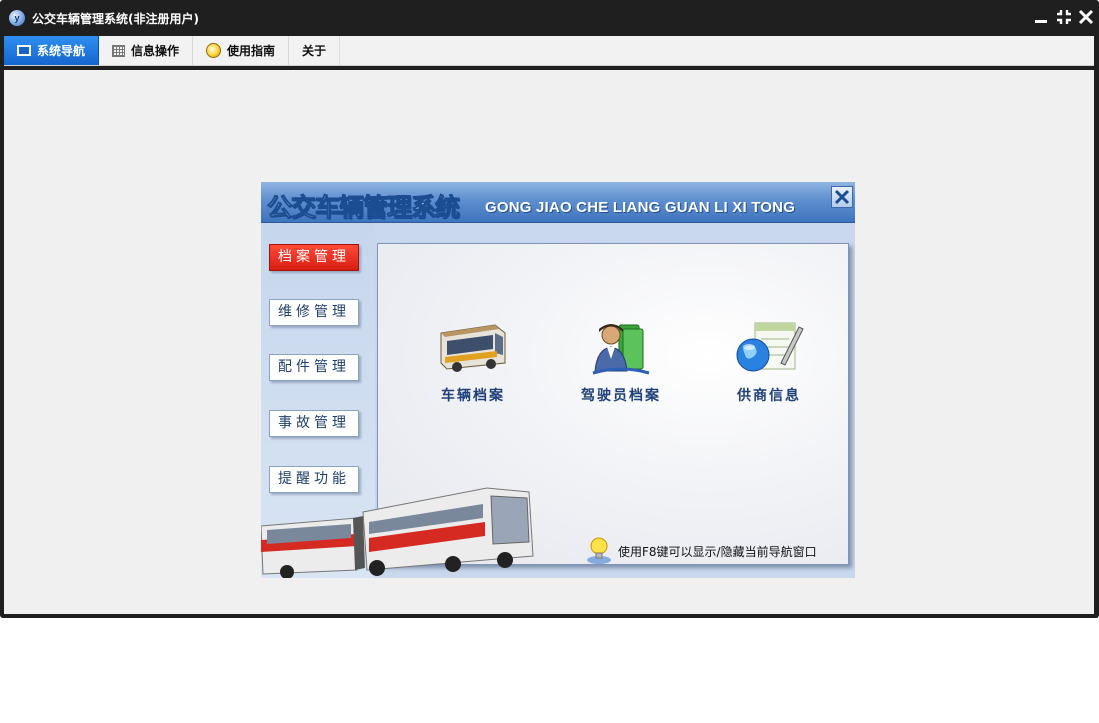  Describe the element at coordinates (314, 367) in the screenshot. I see `side-button-parts-management: 配件管理` at that location.